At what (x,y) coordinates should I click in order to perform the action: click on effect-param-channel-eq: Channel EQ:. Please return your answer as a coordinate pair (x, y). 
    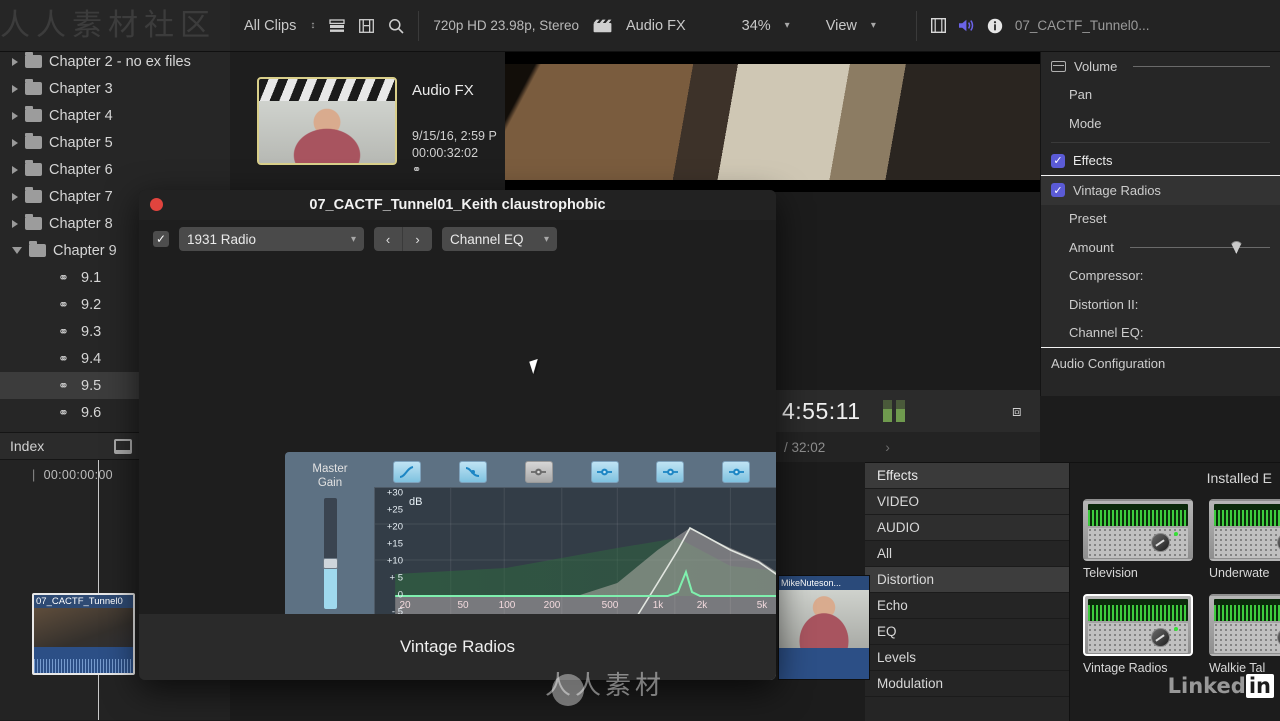
    Looking at the image, I should click on (1160, 333).